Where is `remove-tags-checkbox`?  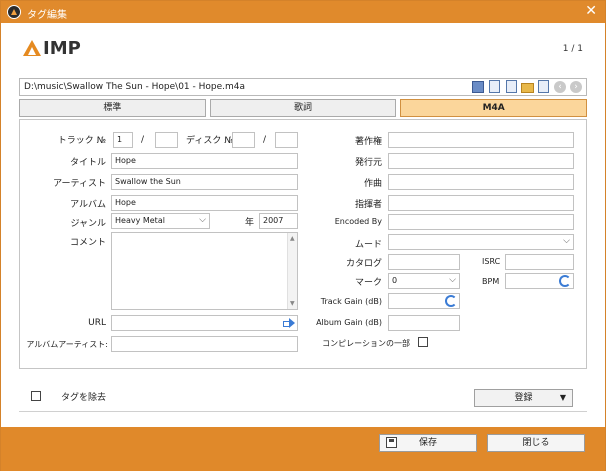
remove-tags-checkbox is located at coordinates (36, 396).